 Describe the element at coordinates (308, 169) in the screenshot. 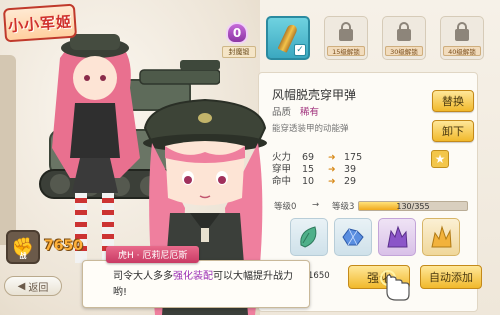

I see `stat-from: 15` at that location.